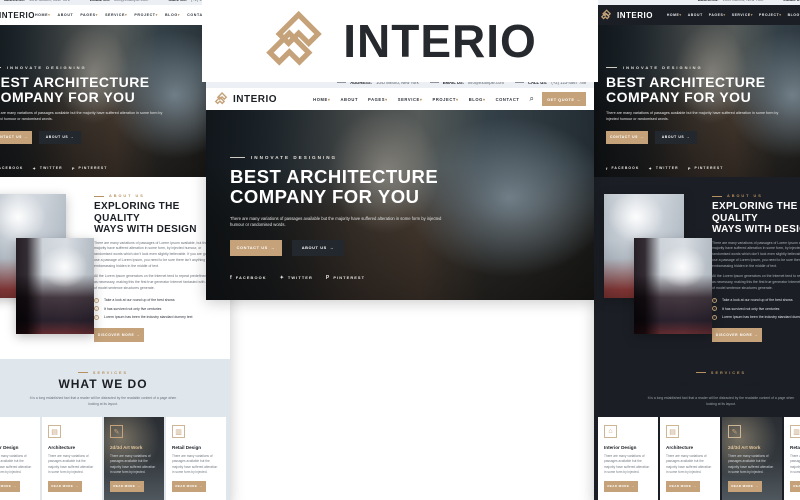 This screenshot has width=800, height=500. I want to click on brand-logo-band: INTERIO, so click(400, 41).